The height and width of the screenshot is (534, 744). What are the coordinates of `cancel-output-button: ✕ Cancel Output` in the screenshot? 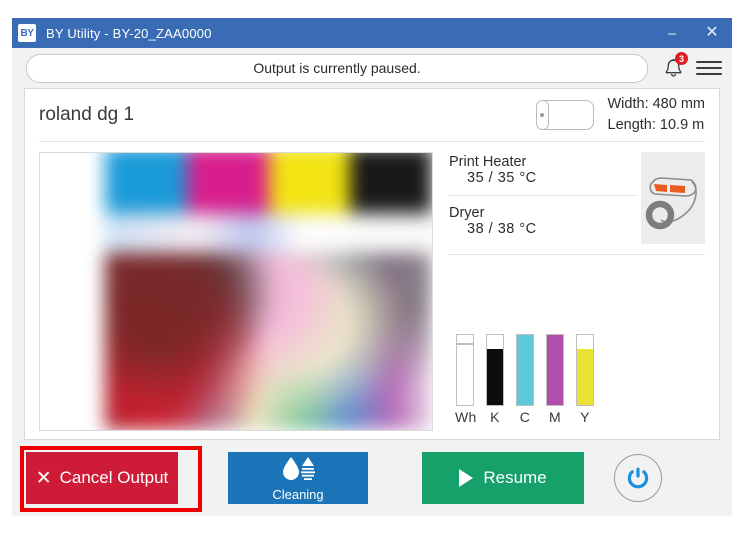 It's located at (102, 478).